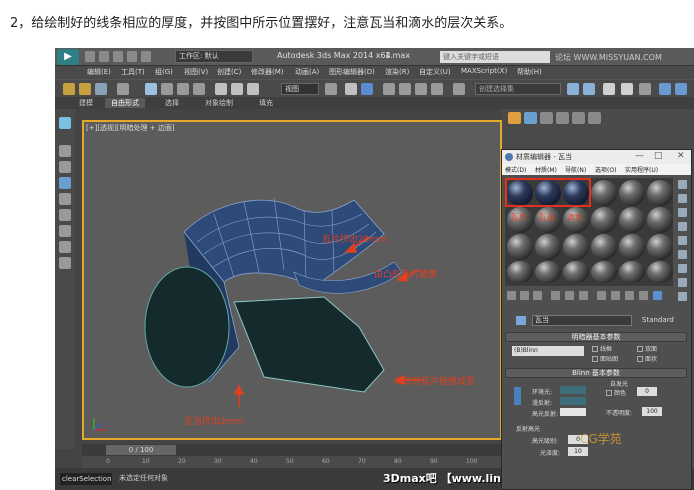 Image resolution: width=694 pixels, height=490 pixels. What do you see at coordinates (605, 169) in the screenshot?
I see `me-menu-options: 选项(O)` at bounding box center [605, 169].